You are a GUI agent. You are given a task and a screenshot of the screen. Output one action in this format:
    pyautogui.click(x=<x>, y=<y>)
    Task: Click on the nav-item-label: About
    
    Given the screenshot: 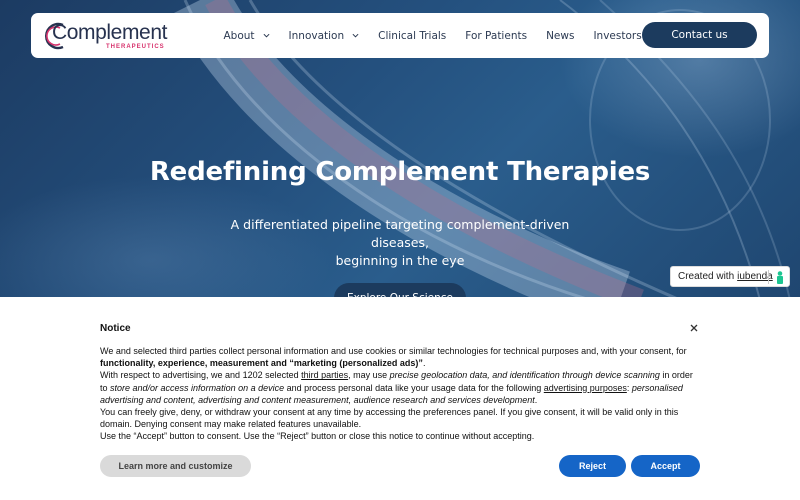 What is the action you would take?
    pyautogui.click(x=239, y=35)
    